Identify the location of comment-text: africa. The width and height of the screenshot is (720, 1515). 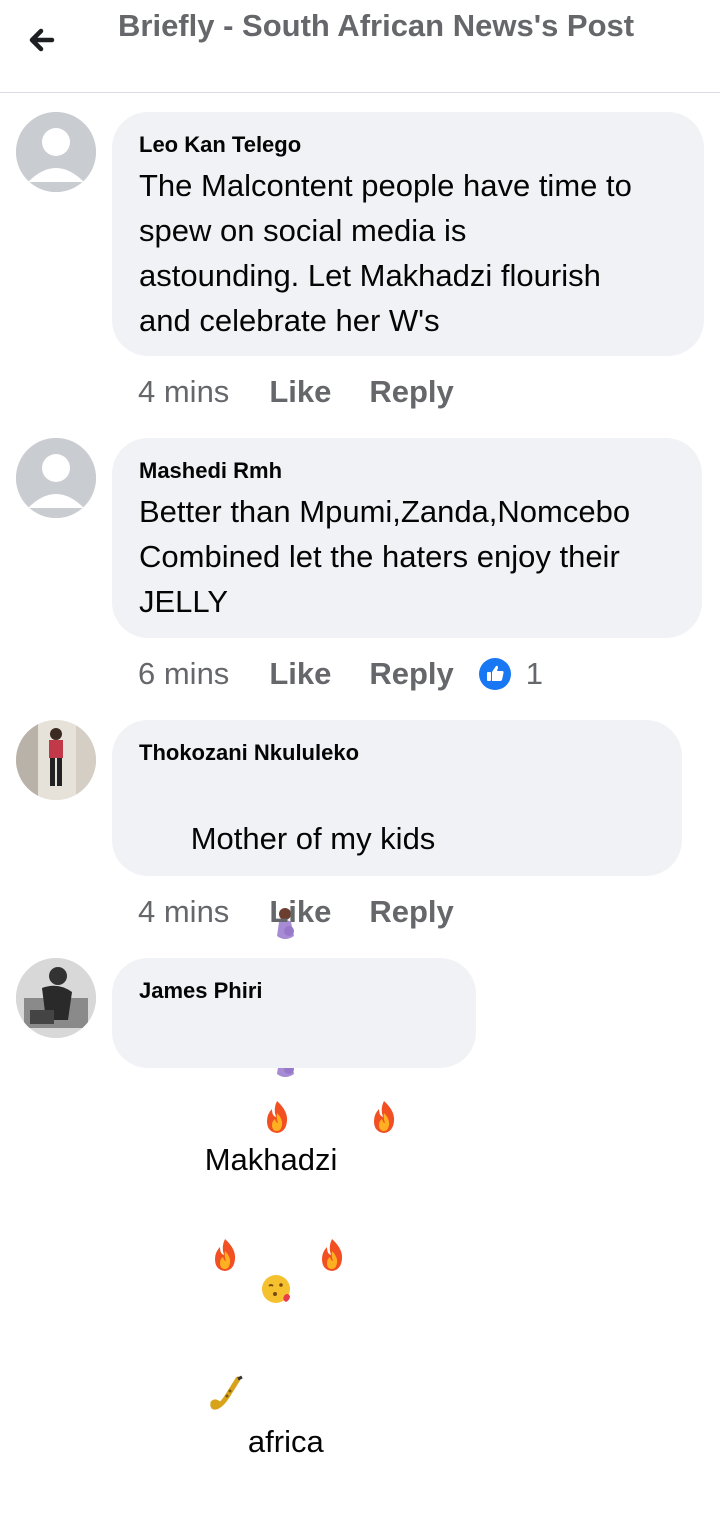
(294, 1262).